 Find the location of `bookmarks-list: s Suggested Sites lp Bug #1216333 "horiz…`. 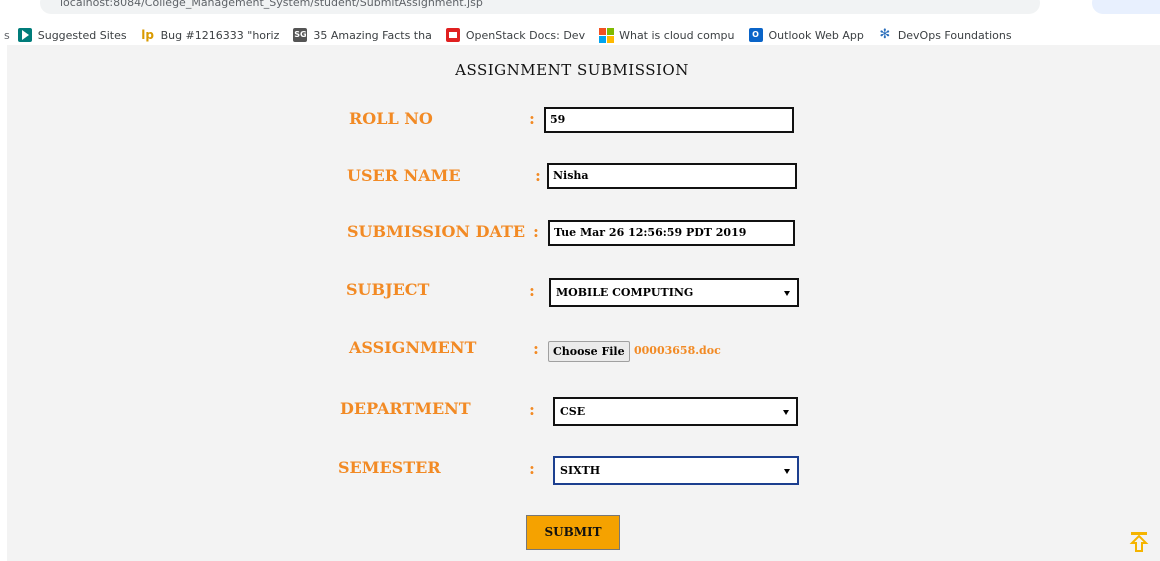

bookmarks-list: s Suggested Sites lp Bug #1216333 "horiz… is located at coordinates (513, 34).